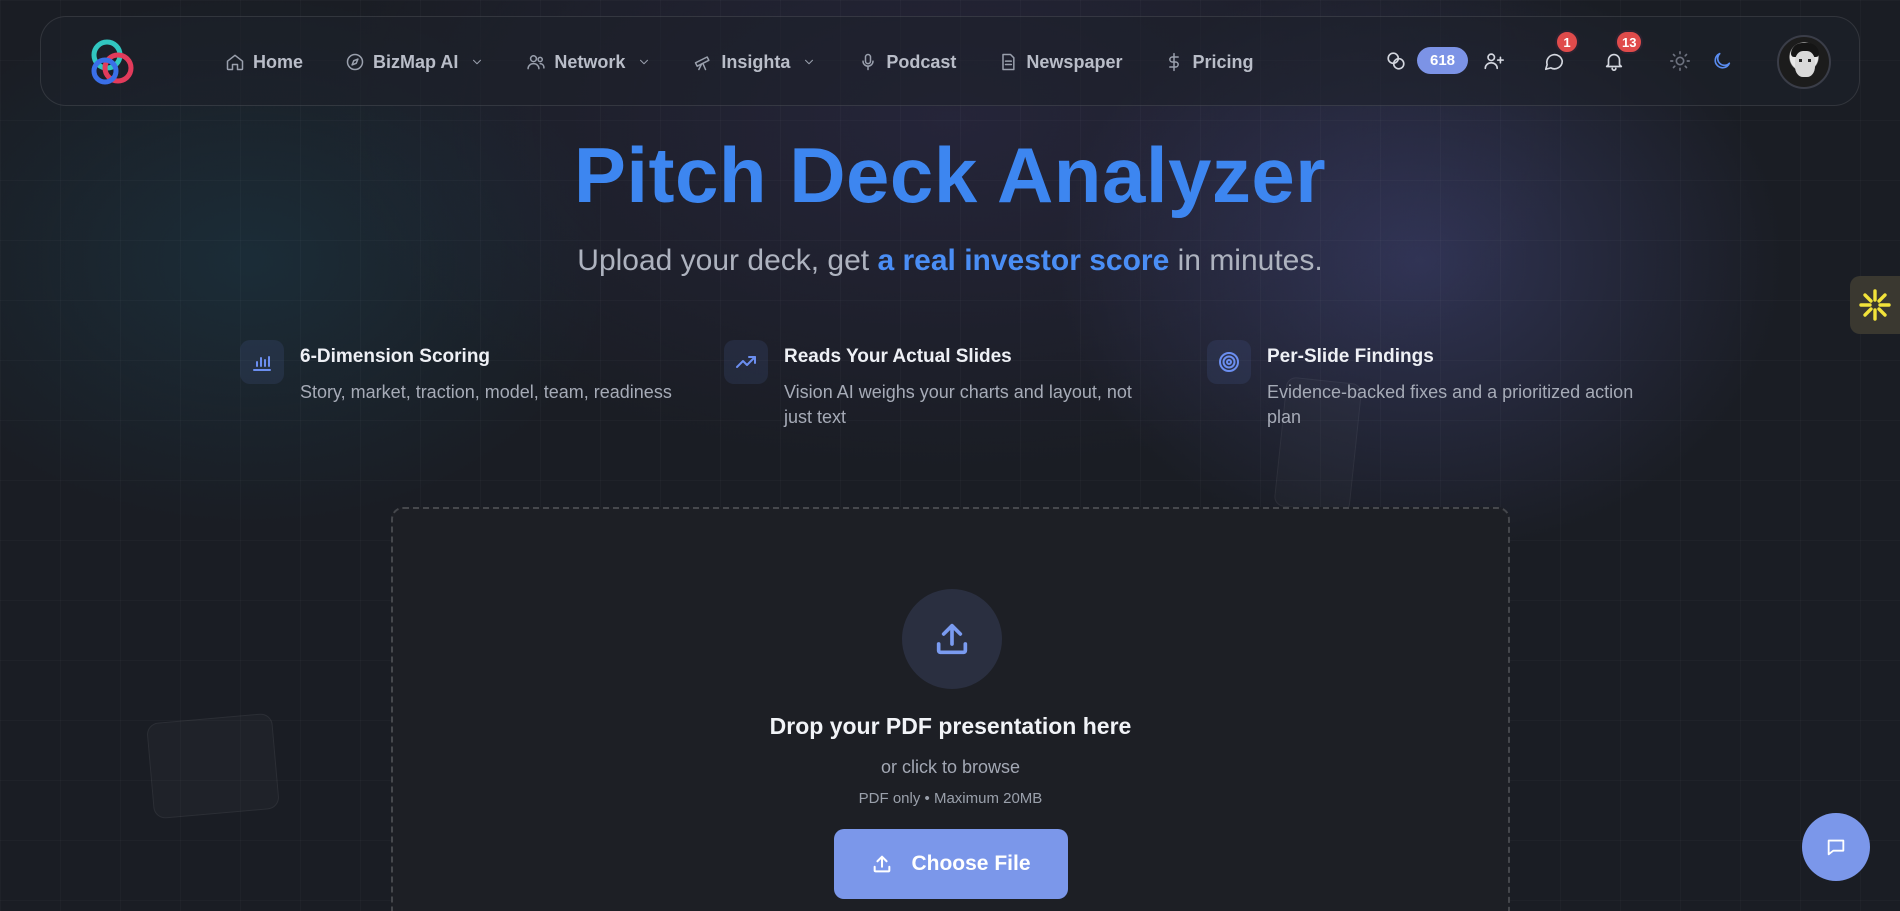 The width and height of the screenshot is (1900, 911). Describe the element at coordinates (235, 62) in the screenshot. I see `home-icon` at that location.